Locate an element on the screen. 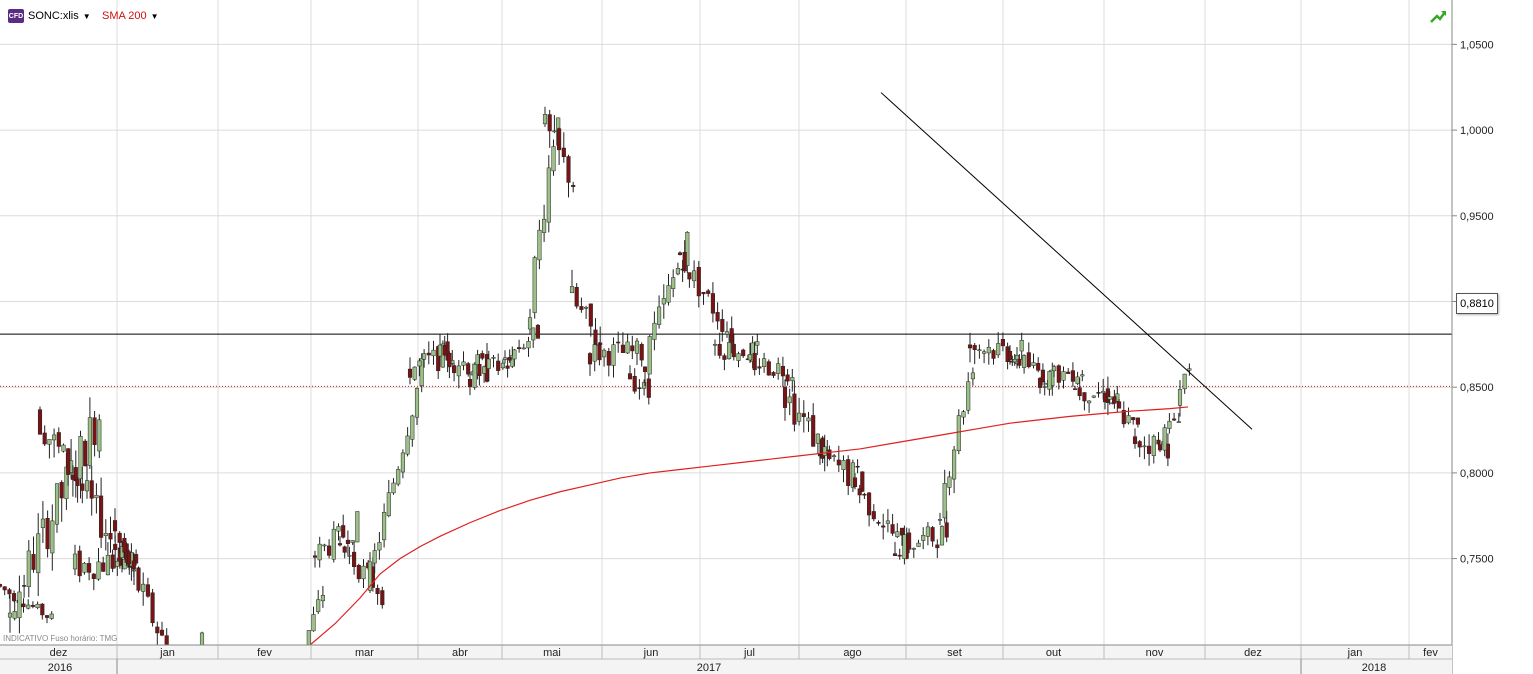 Image resolution: width=1533 pixels, height=674 pixels. month-label: fev is located at coordinates (264, 653).